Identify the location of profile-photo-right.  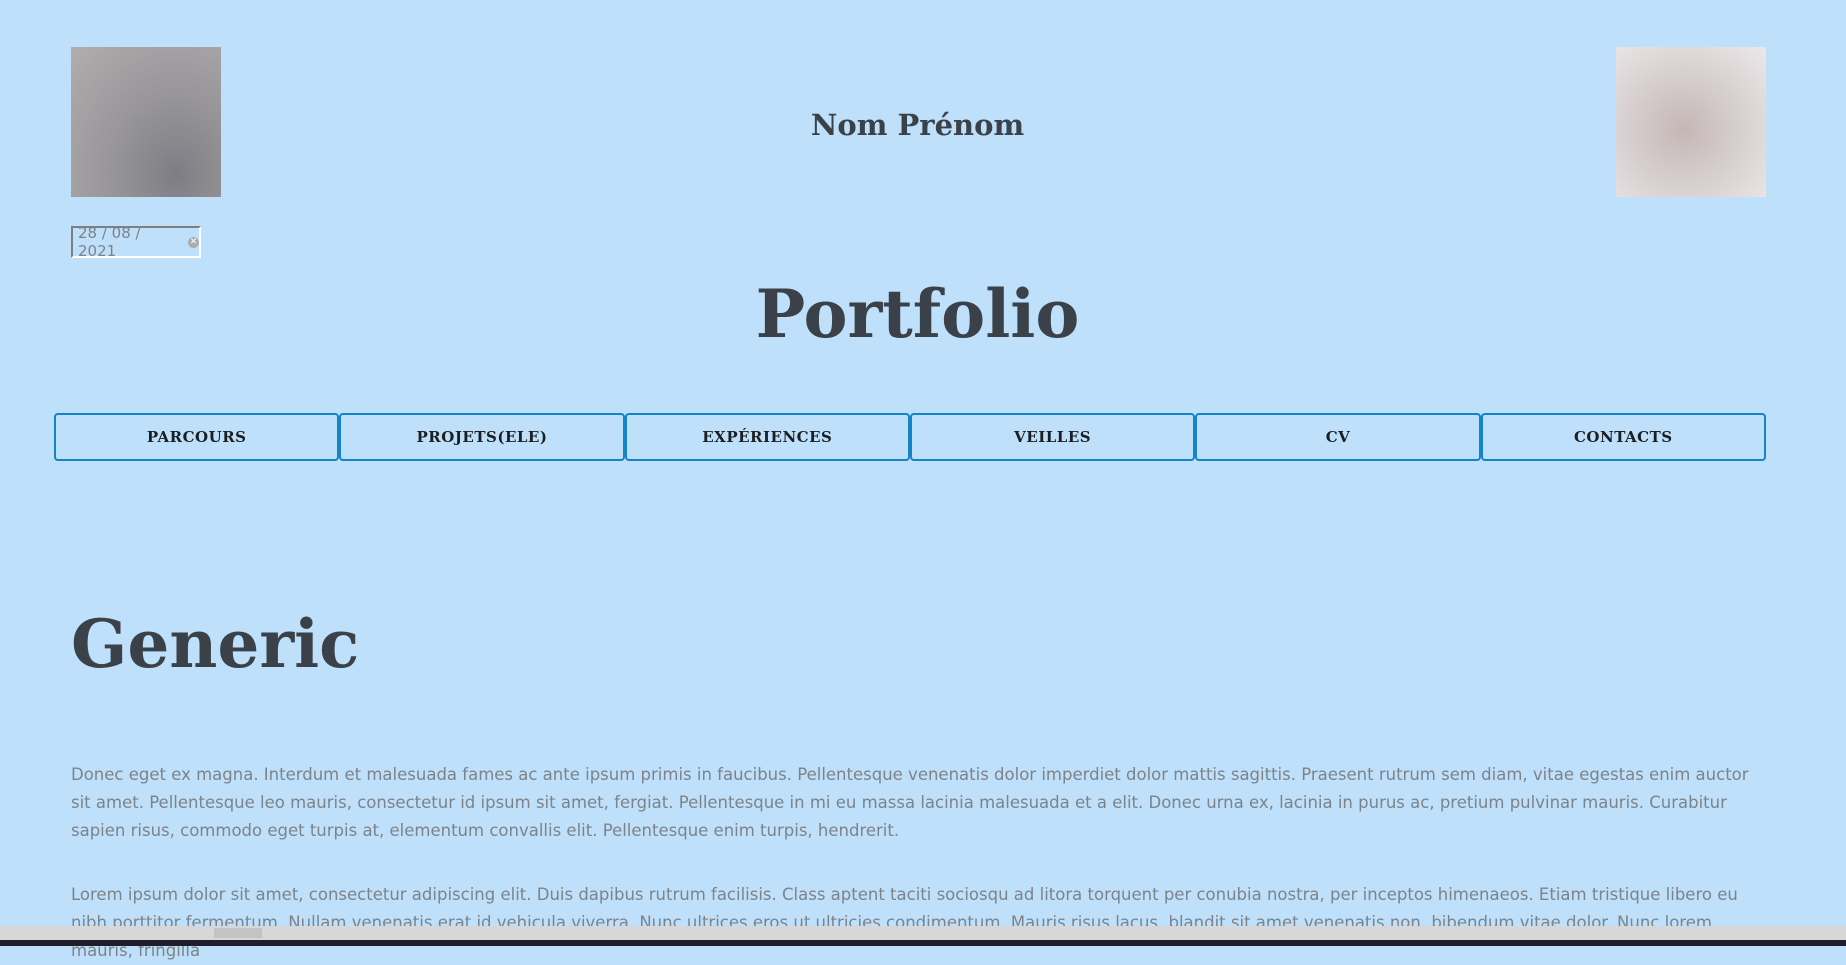
(1691, 122).